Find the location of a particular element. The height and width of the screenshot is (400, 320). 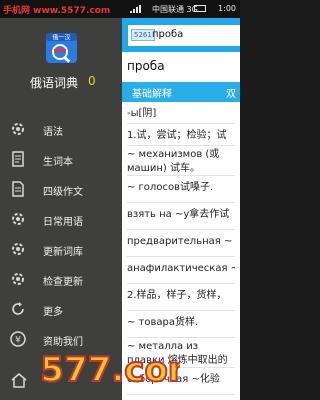

menu-item-label: 四级作文 is located at coordinates (63, 192).